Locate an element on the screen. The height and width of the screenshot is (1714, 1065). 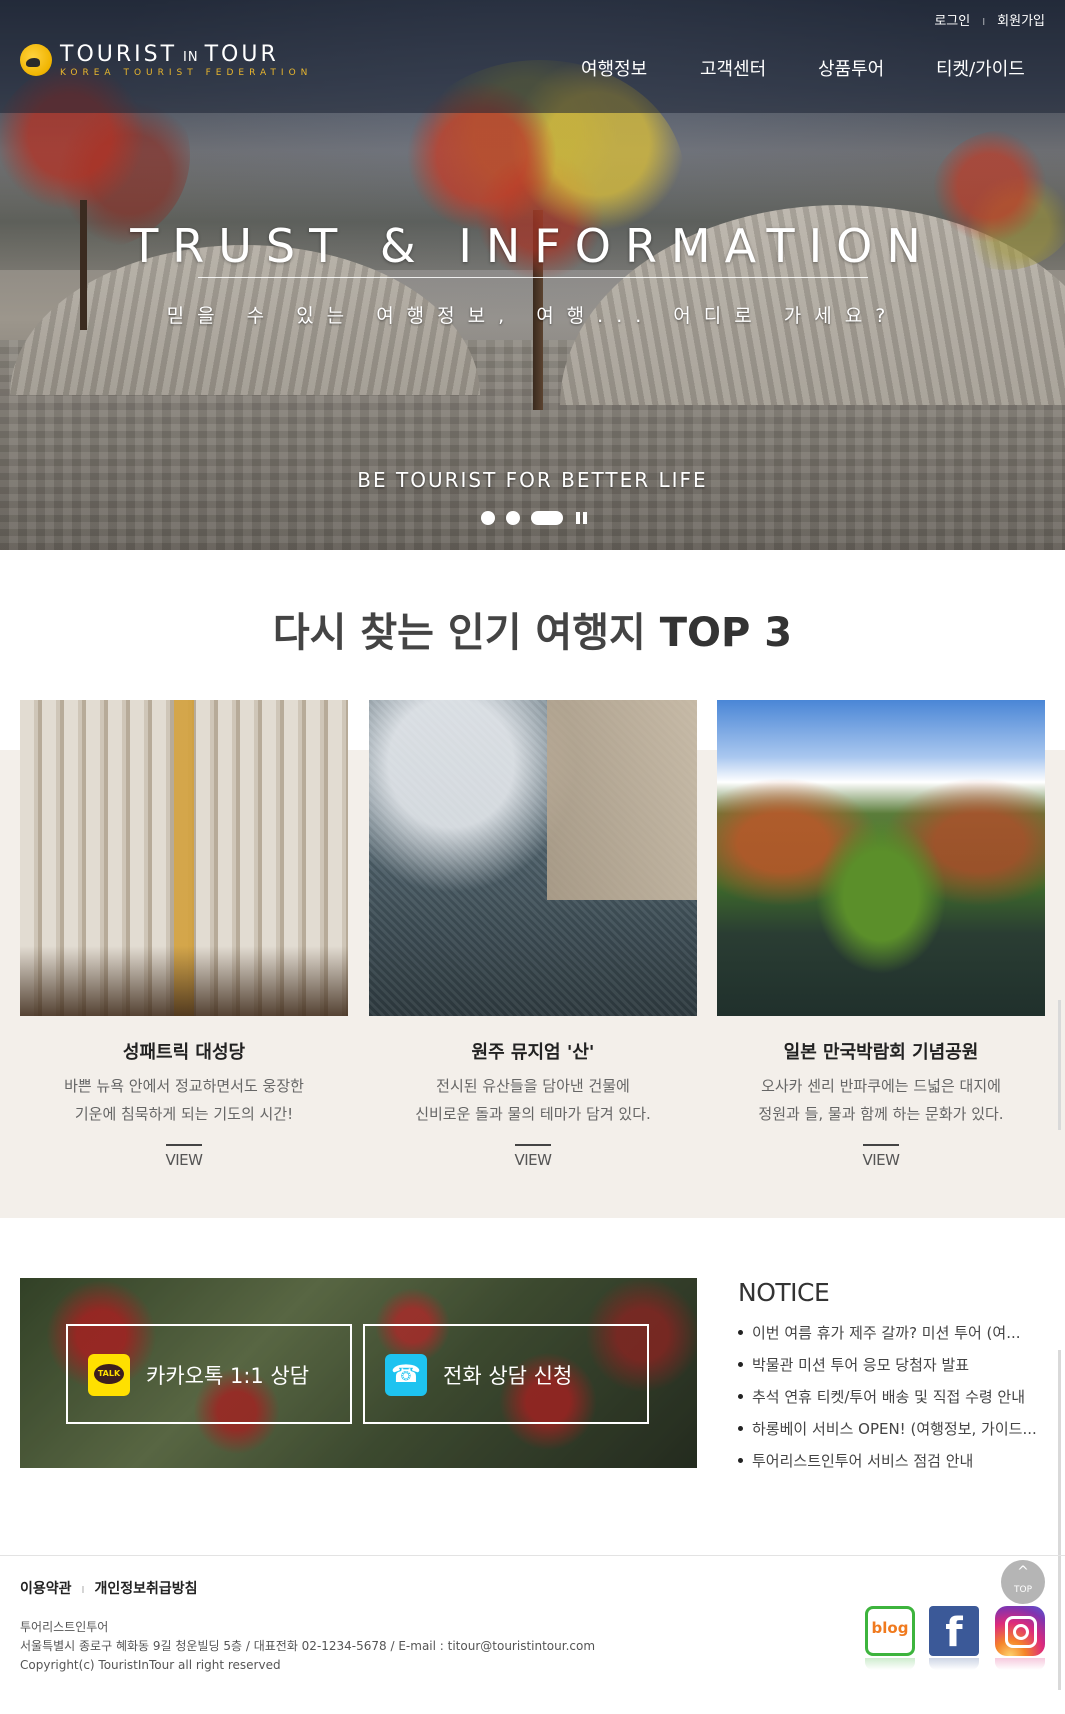
card-title: 원주 뮤지엄 '산' is located at coordinates (533, 1052).